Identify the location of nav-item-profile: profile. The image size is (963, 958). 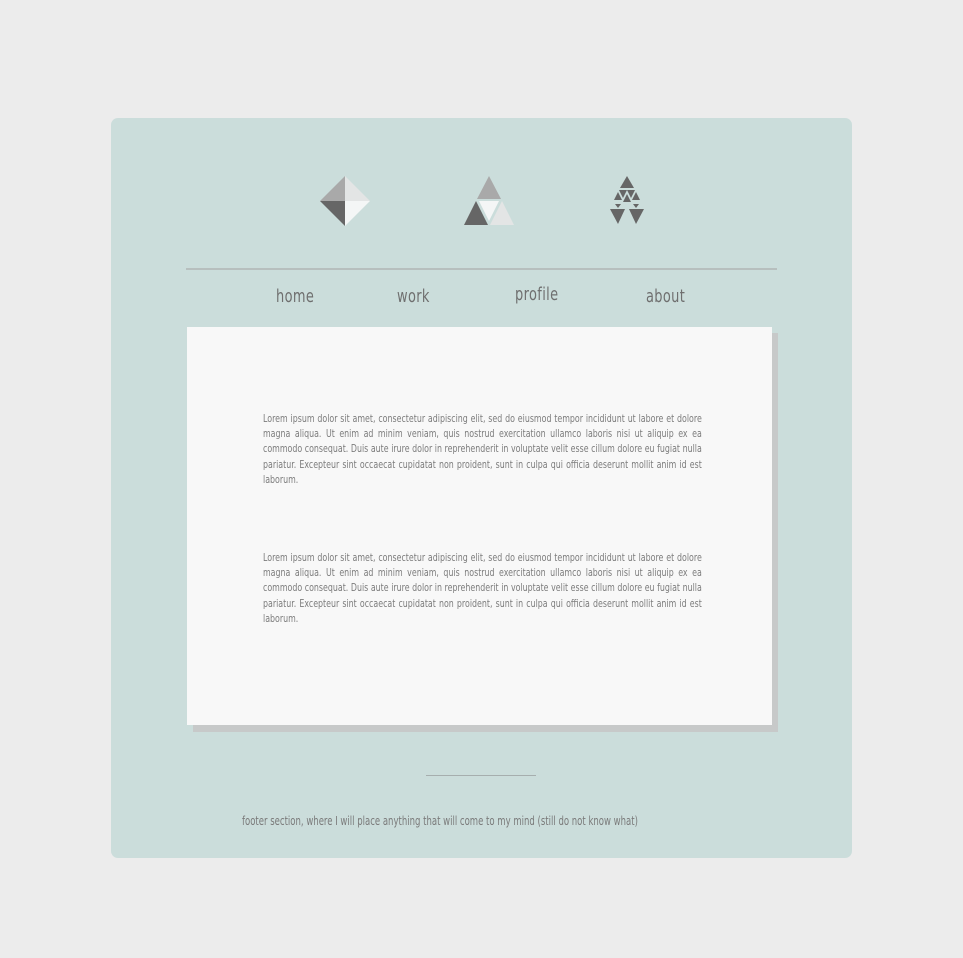
(536, 294).